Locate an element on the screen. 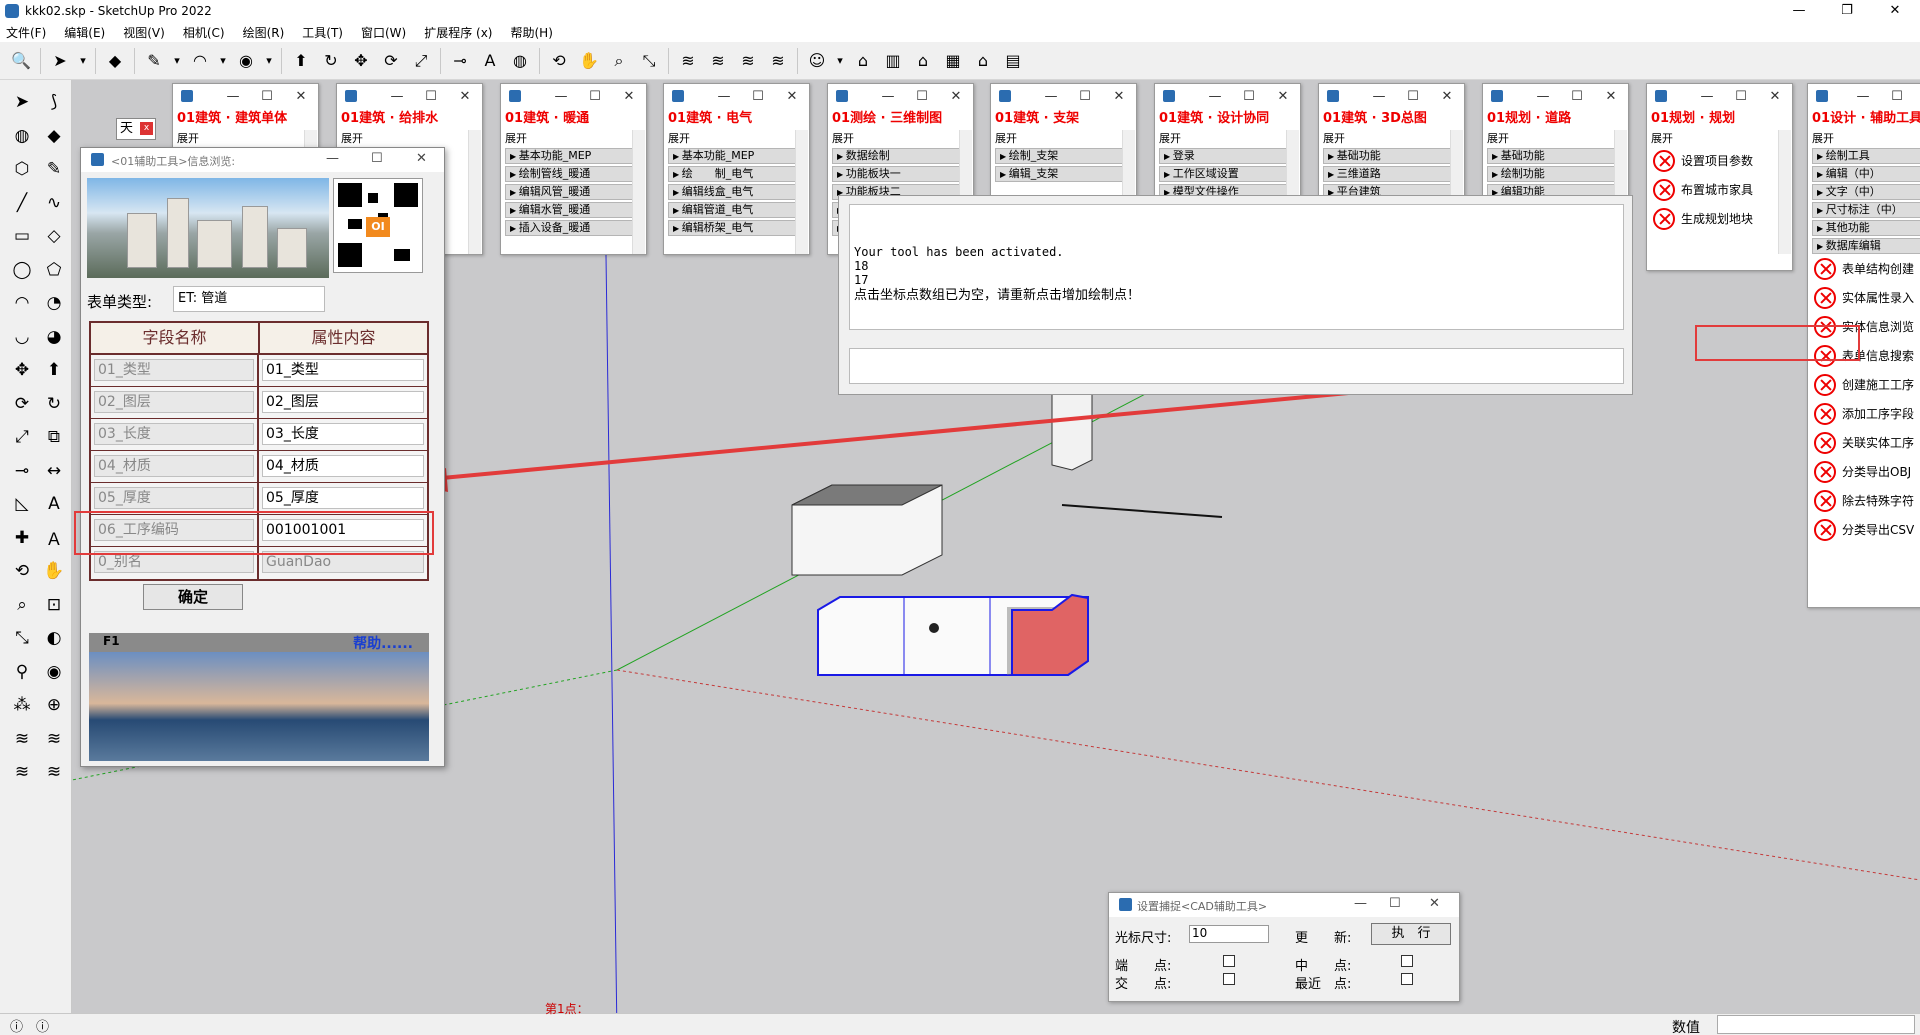 The image size is (1920, 1035). freehand-icon: ∿ is located at coordinates (54, 203).